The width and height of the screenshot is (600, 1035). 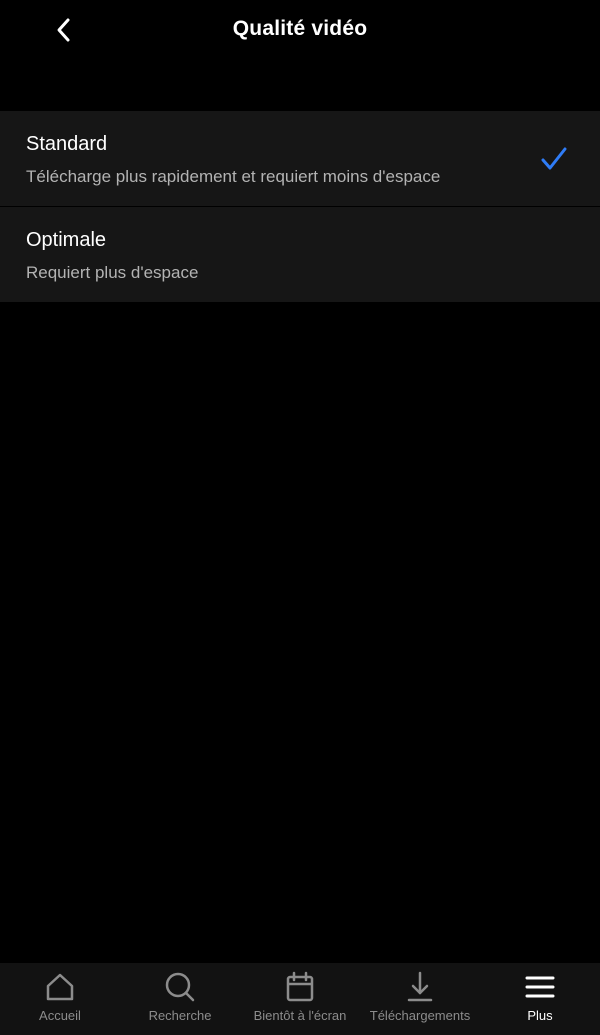 What do you see at coordinates (420, 986) in the screenshot?
I see `download-icon` at bounding box center [420, 986].